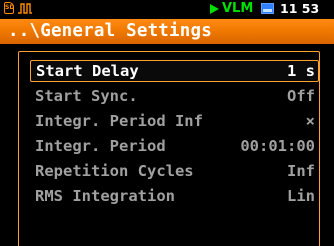  Describe the element at coordinates (301, 96) in the screenshot. I see `menu-item-value: Off` at that location.